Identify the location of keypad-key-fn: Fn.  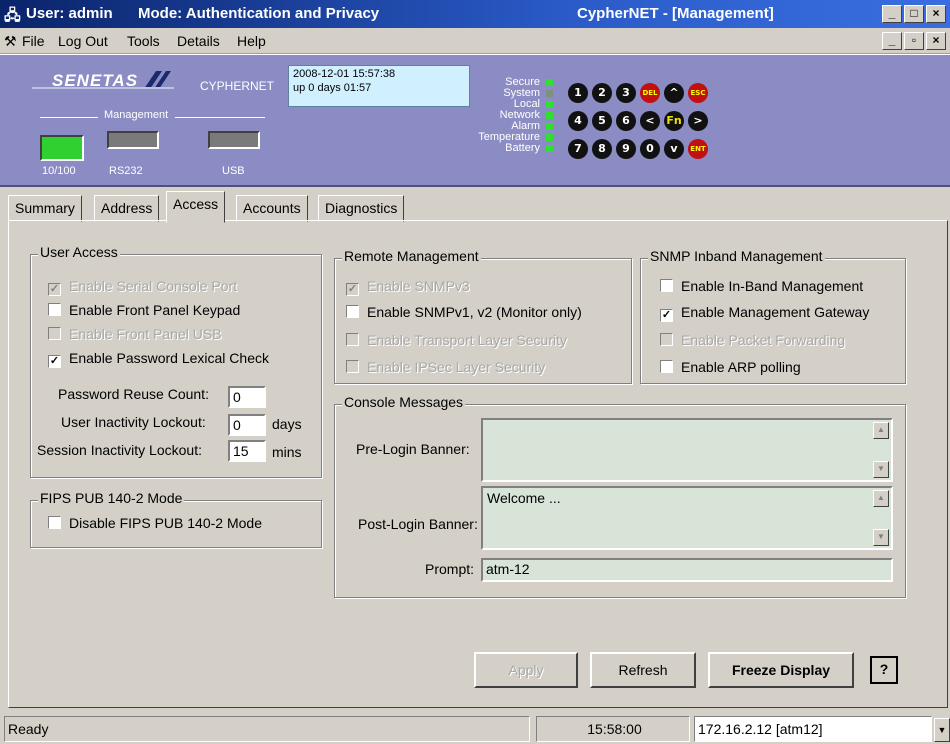
(674, 121).